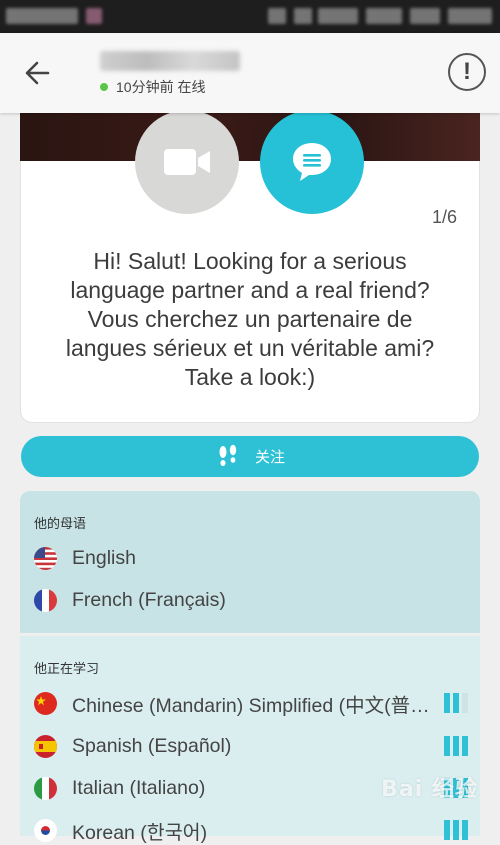  I want to click on exclamation-icon: !, so click(467, 71).